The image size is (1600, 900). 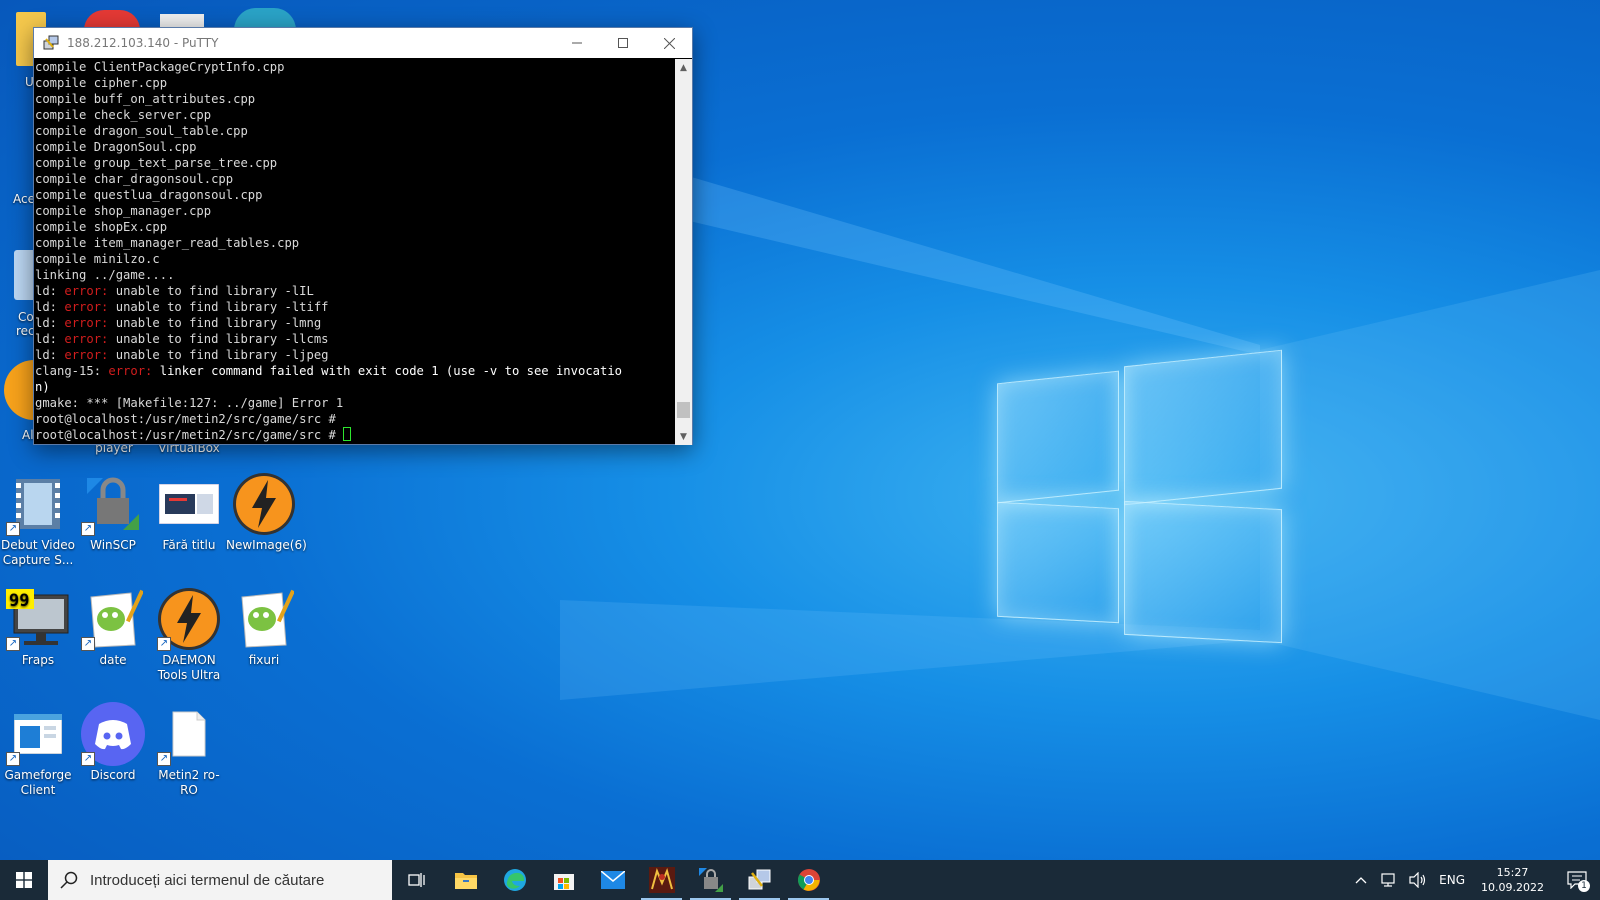 I want to click on metin2-button, so click(x=661, y=880).